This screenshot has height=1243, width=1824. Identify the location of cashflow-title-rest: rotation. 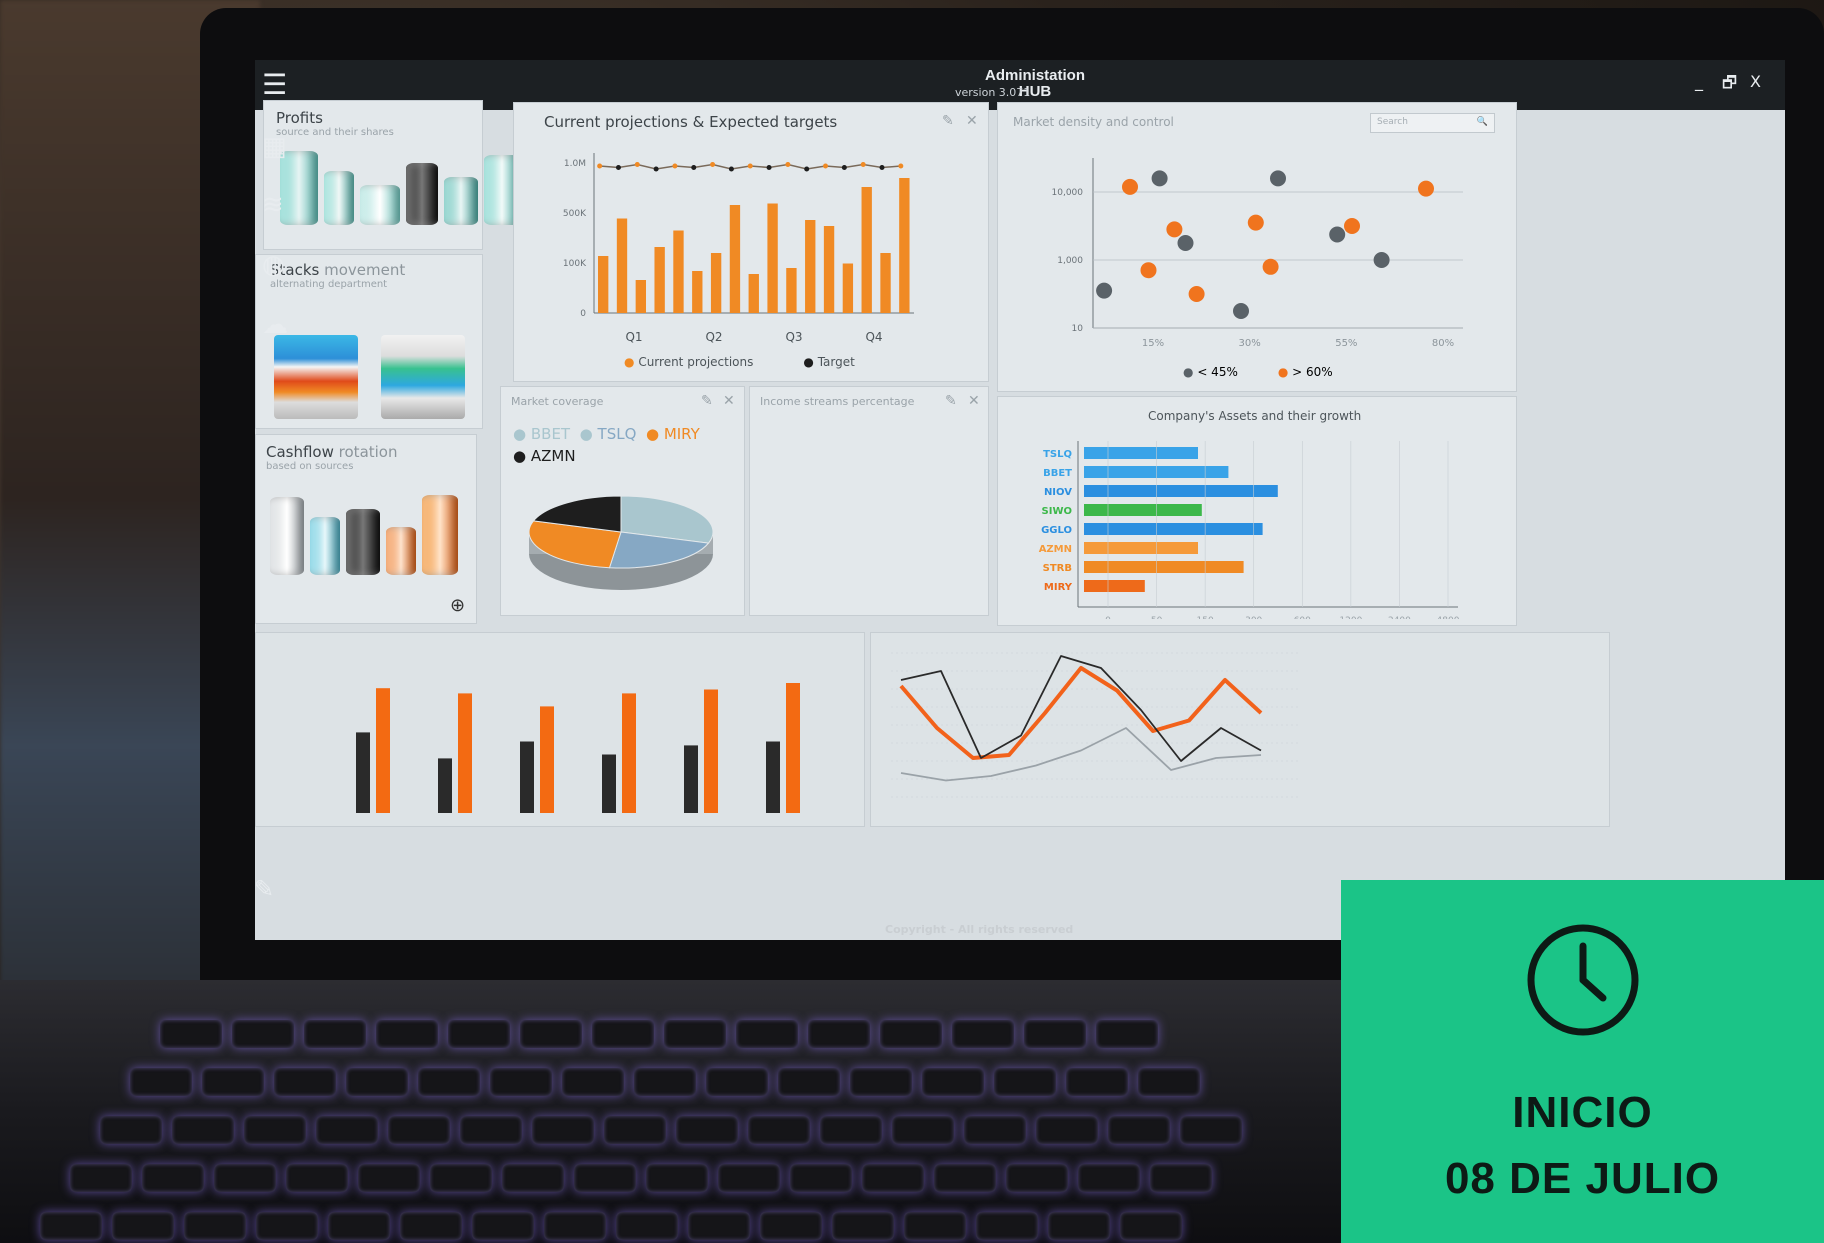
(368, 452).